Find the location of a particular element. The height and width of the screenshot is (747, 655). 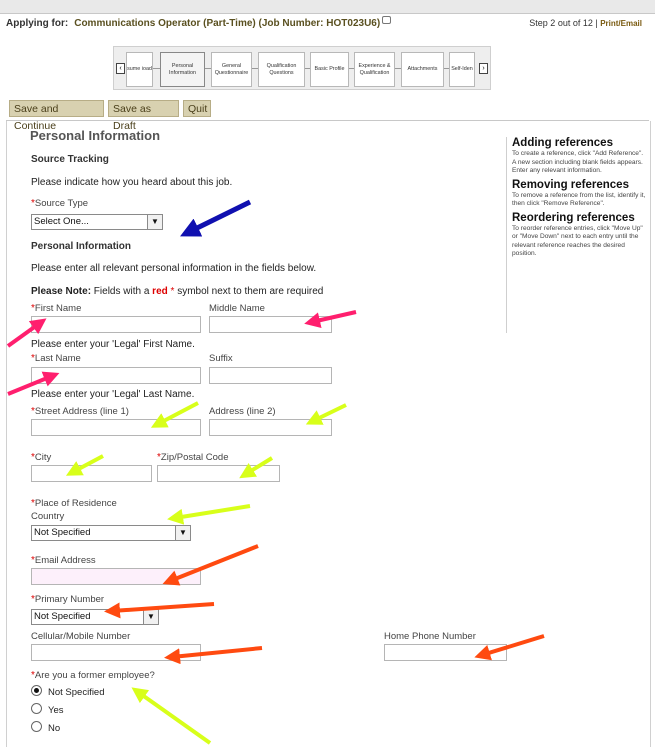

step-experience-qualification: Experience & Qualification is located at coordinates (374, 69).